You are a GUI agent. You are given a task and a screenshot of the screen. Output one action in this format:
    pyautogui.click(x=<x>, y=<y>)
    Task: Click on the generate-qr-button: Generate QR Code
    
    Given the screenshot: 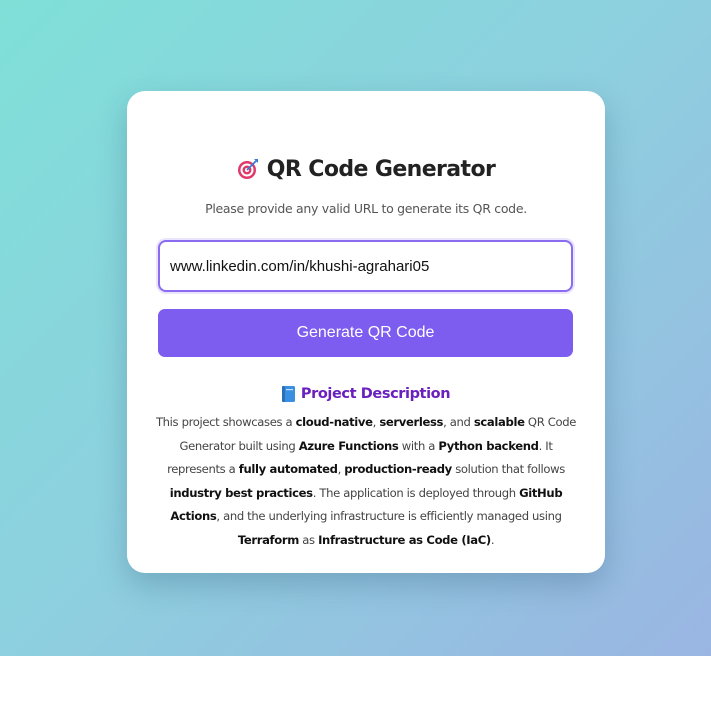 What is the action you would take?
    pyautogui.click(x=365, y=333)
    